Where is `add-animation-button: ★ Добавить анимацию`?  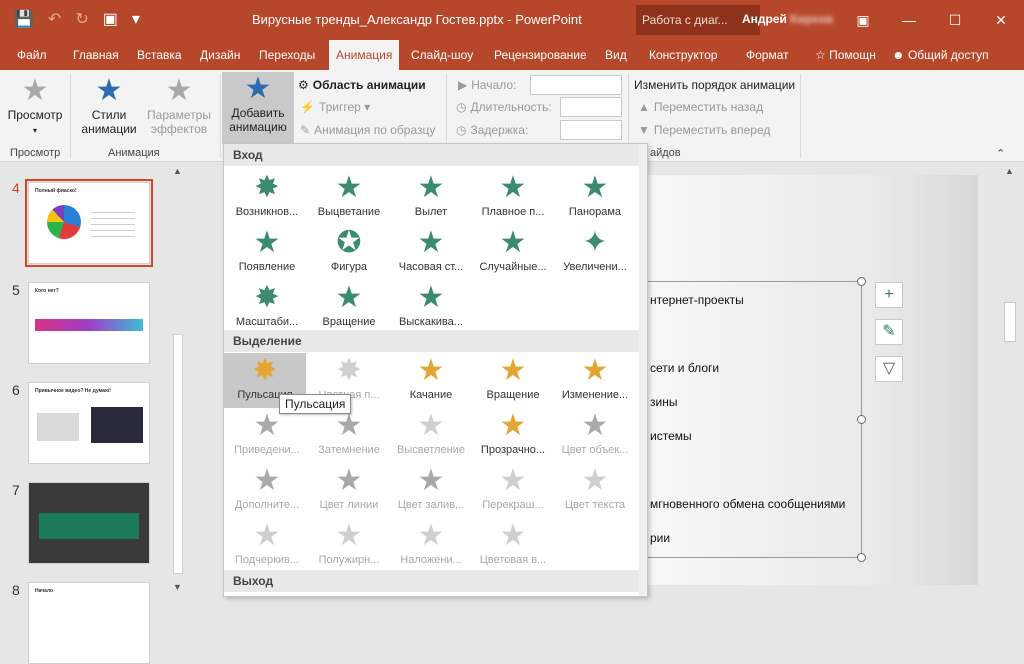 add-animation-button: ★ Добавить анимацию is located at coordinates (258, 108).